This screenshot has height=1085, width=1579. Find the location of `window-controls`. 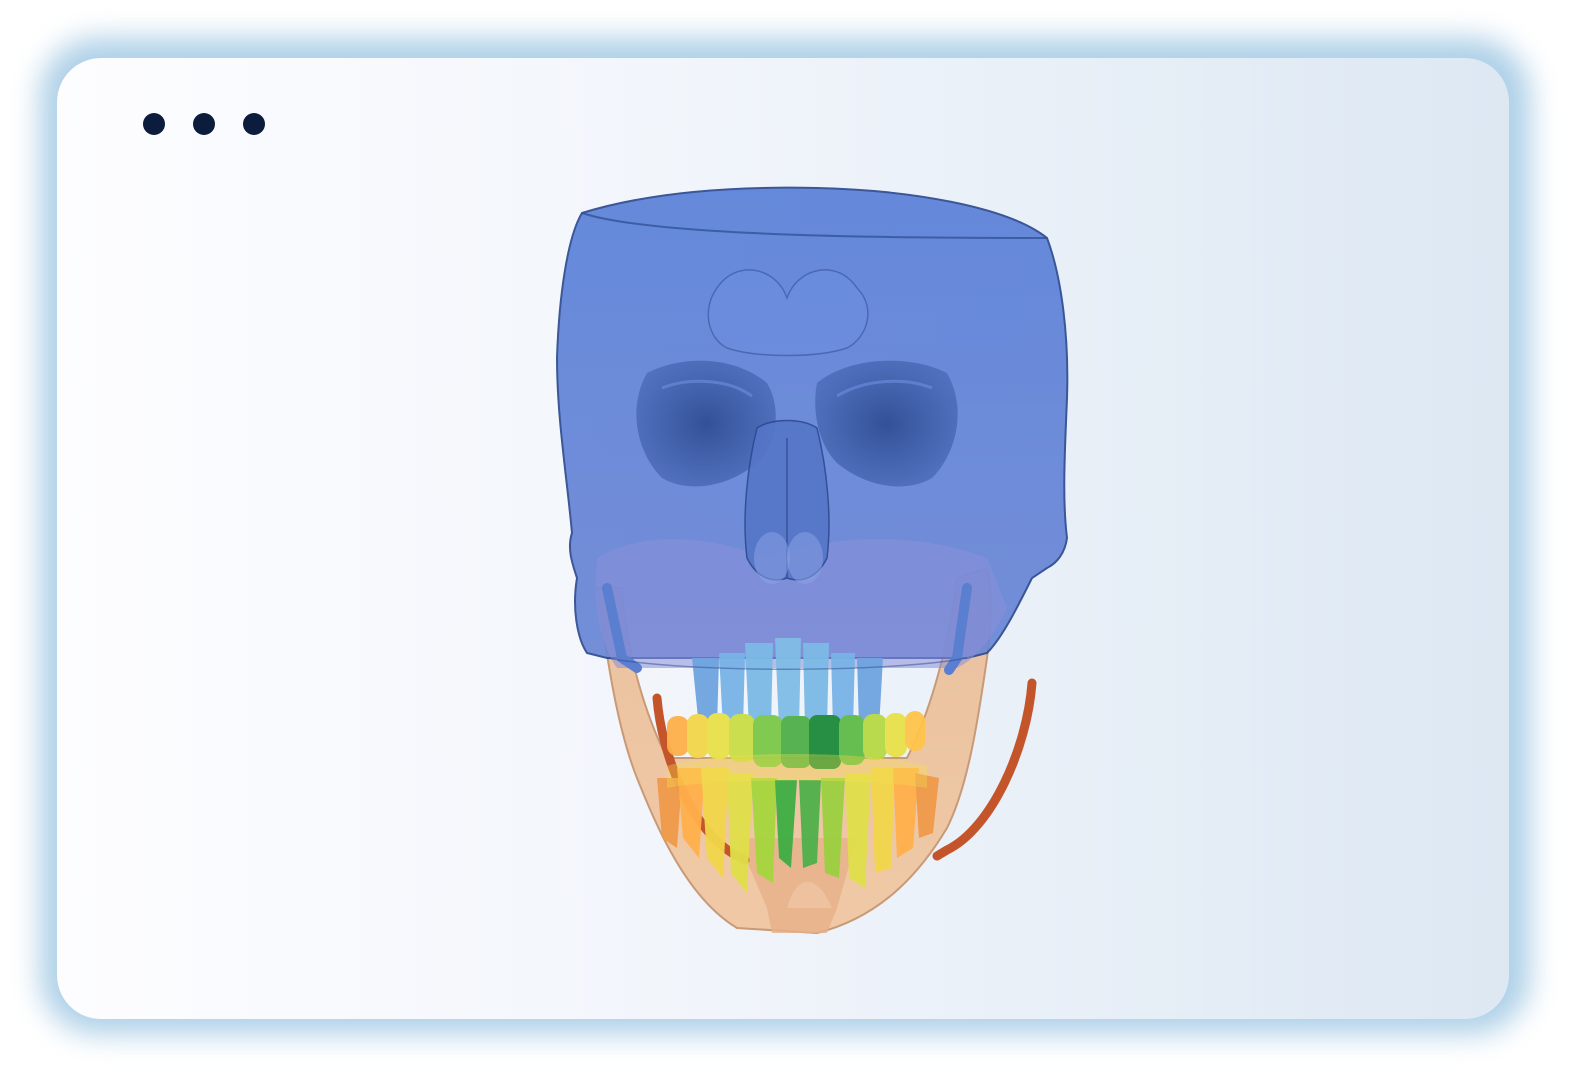

window-controls is located at coordinates (204, 124).